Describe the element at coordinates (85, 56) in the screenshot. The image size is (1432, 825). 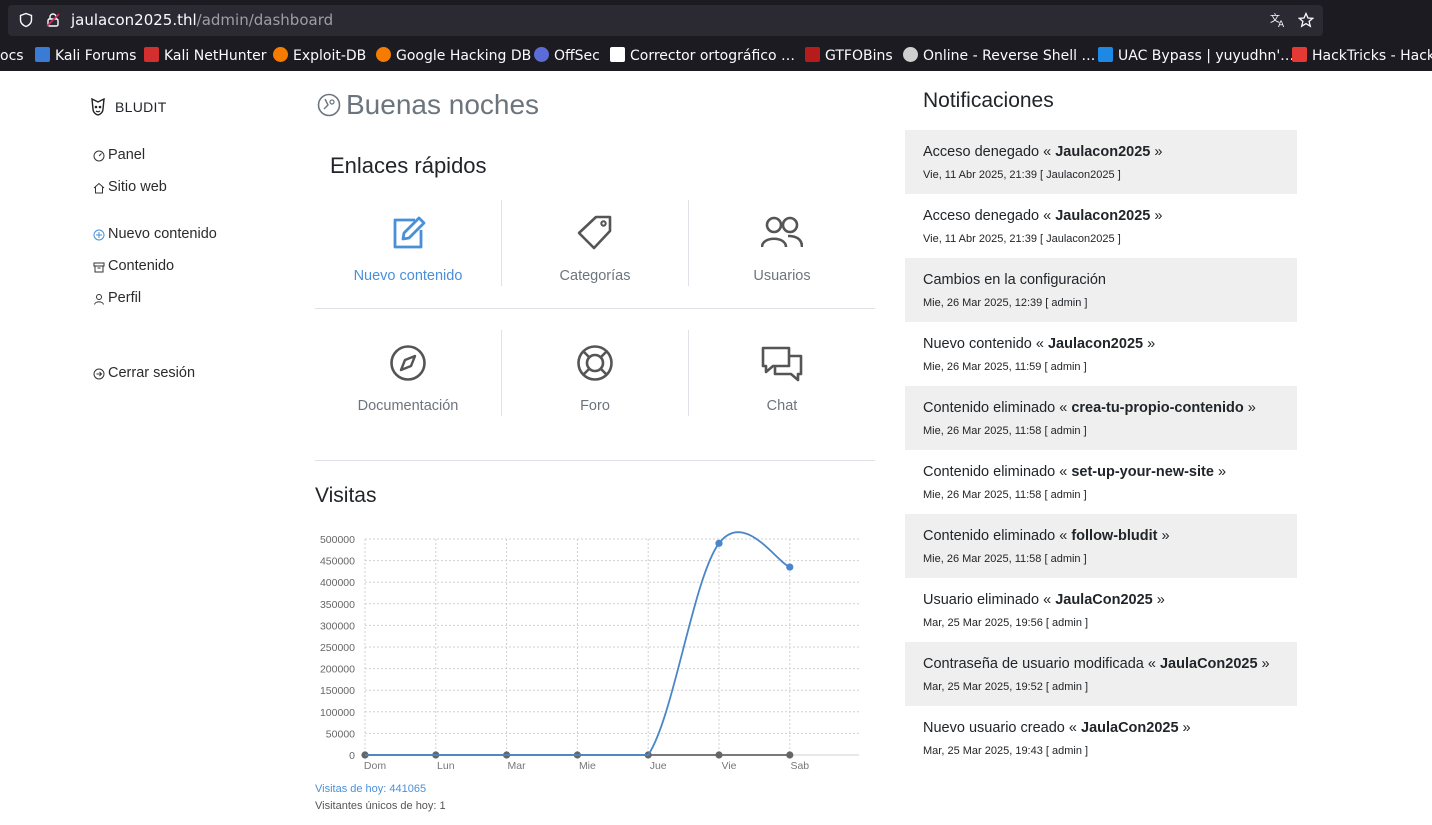
I see `bookmark-kali-forums: Kali Forums` at that location.